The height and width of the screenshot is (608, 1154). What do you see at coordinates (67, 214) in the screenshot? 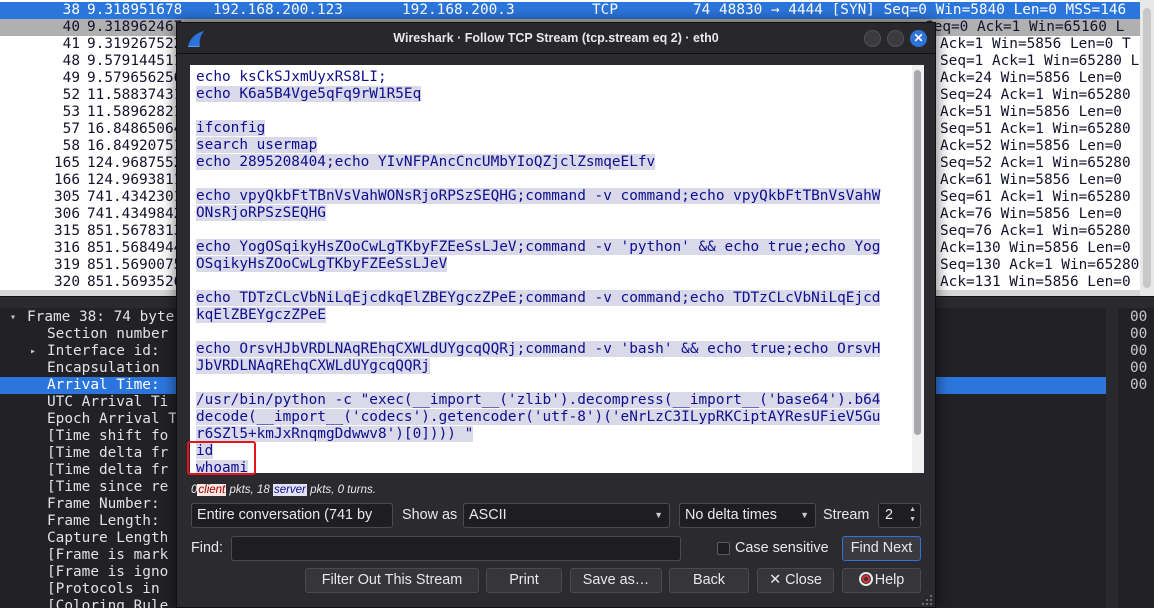
I see `packet-no-cell: 306` at bounding box center [67, 214].